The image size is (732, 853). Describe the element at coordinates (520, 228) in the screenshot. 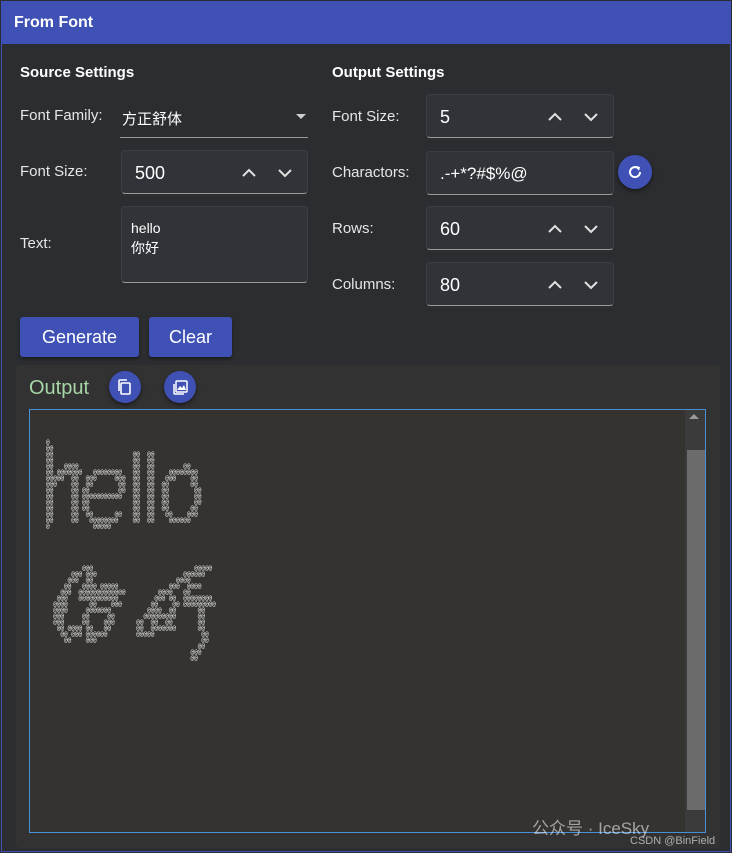

I see `rows-stepper: 60` at that location.